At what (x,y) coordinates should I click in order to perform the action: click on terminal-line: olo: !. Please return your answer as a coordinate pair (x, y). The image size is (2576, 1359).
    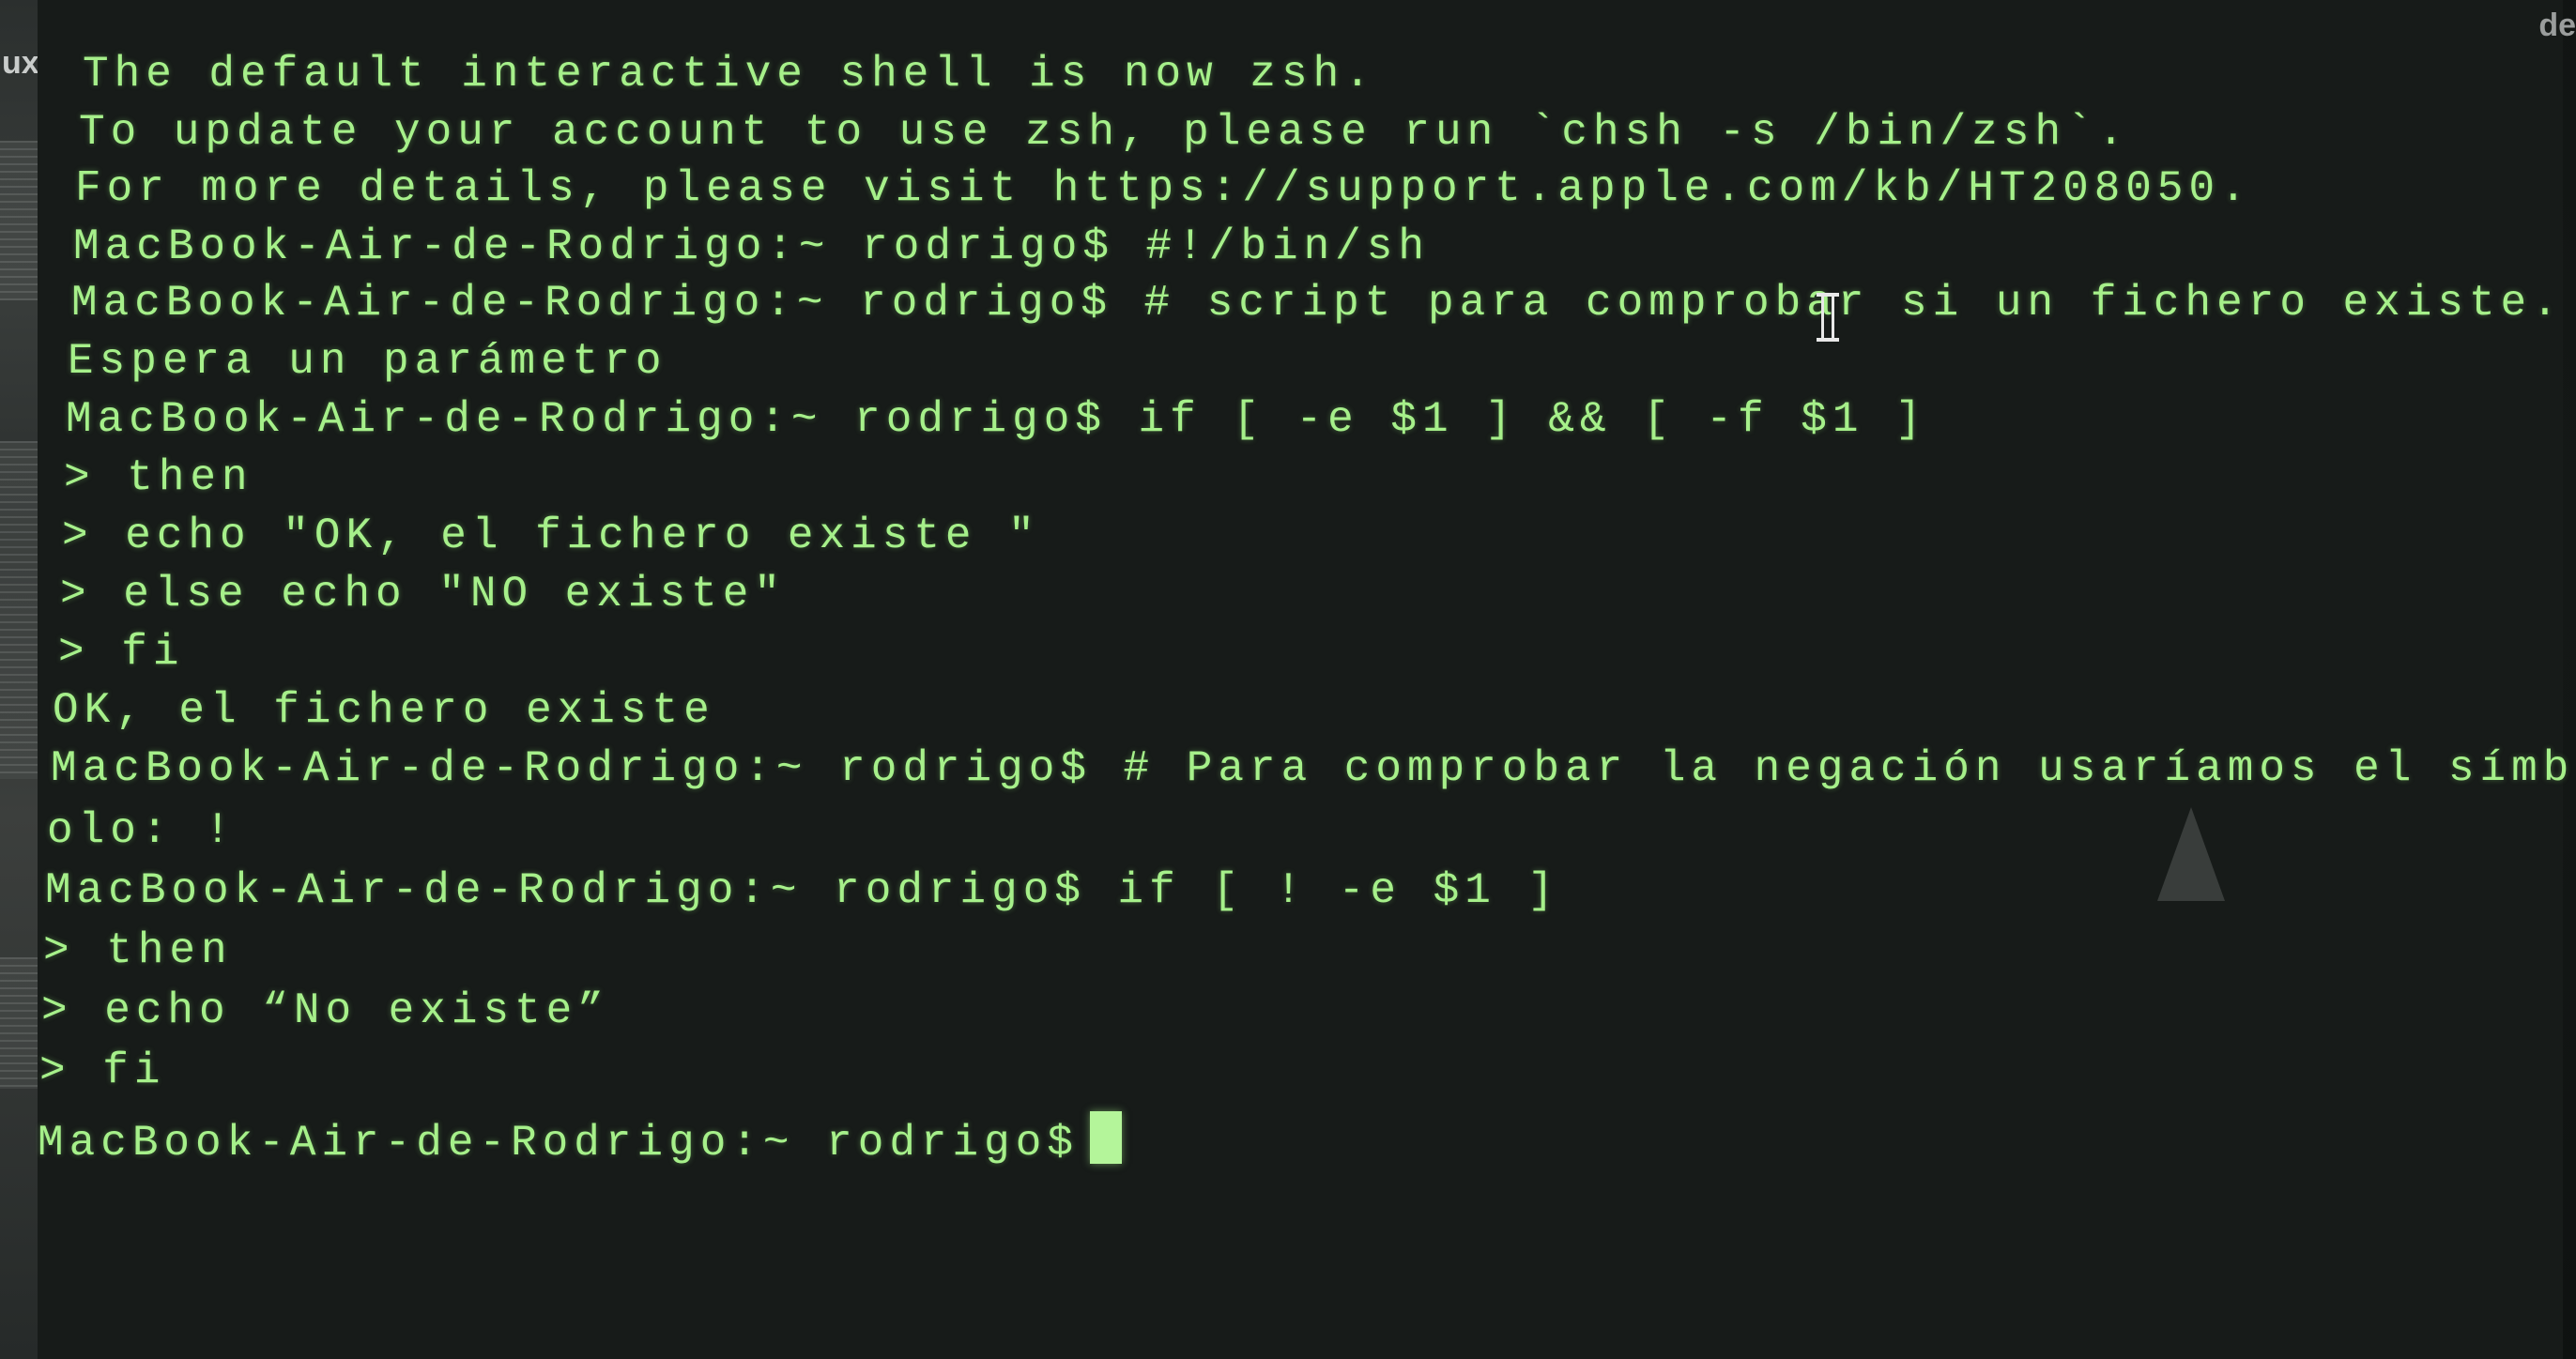
    Looking at the image, I should click on (142, 830).